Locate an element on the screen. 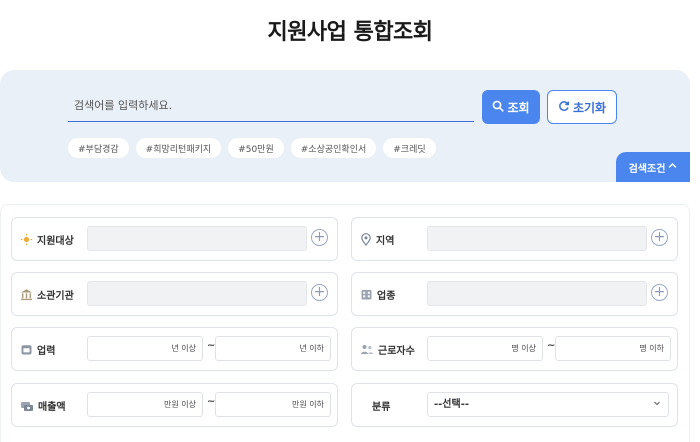 The image size is (700, 442). business-years-max-input: 년 이하 is located at coordinates (273, 348).